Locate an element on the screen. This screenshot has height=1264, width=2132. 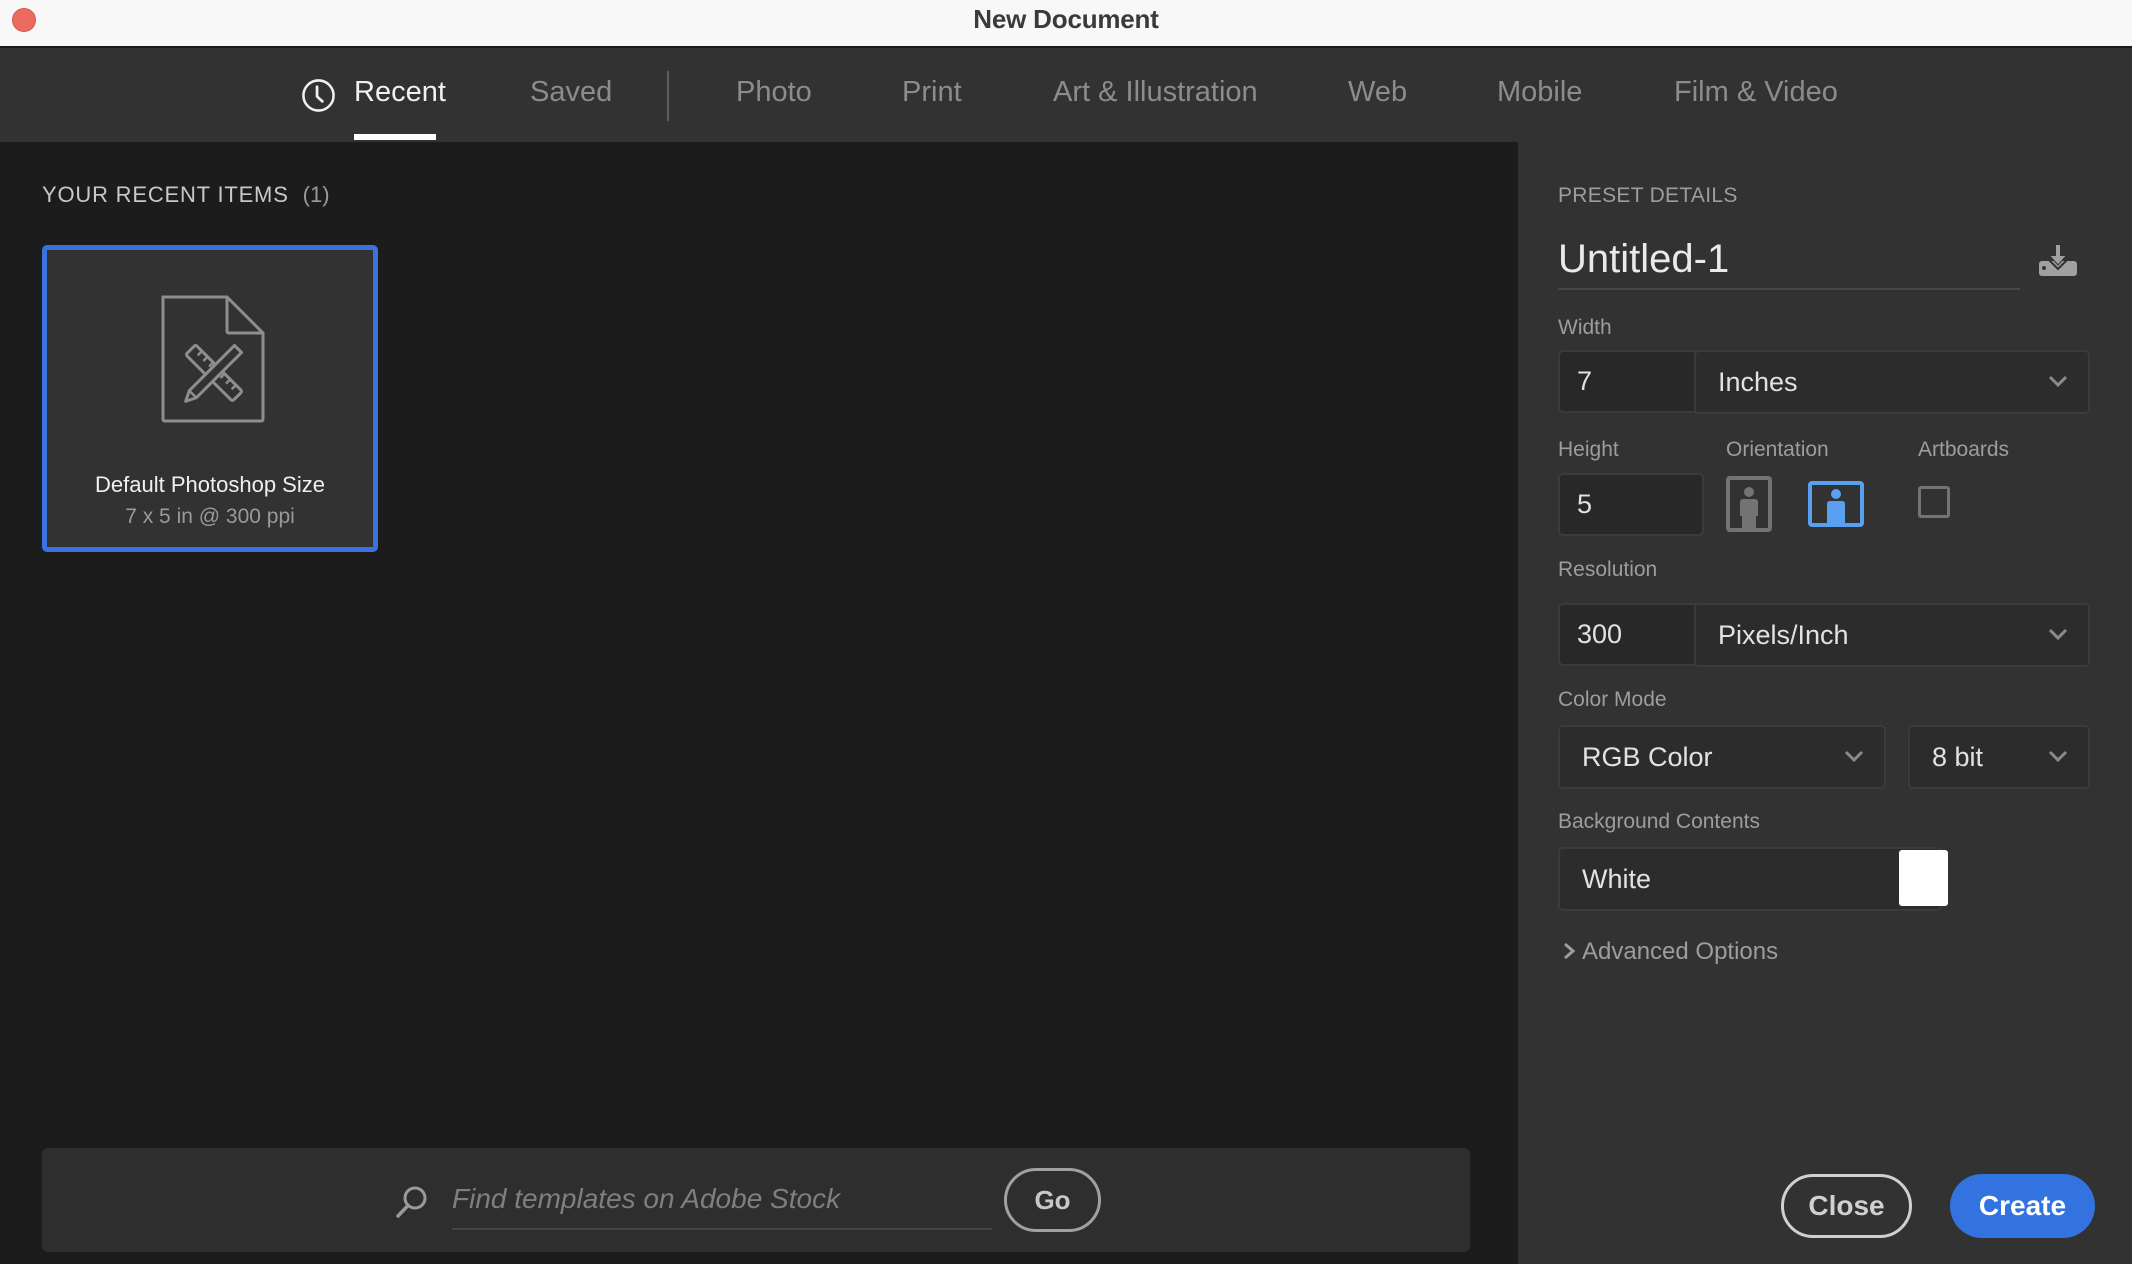
recent-items-heading: YOUR RECENT ITEMS (1) is located at coordinates (186, 195).